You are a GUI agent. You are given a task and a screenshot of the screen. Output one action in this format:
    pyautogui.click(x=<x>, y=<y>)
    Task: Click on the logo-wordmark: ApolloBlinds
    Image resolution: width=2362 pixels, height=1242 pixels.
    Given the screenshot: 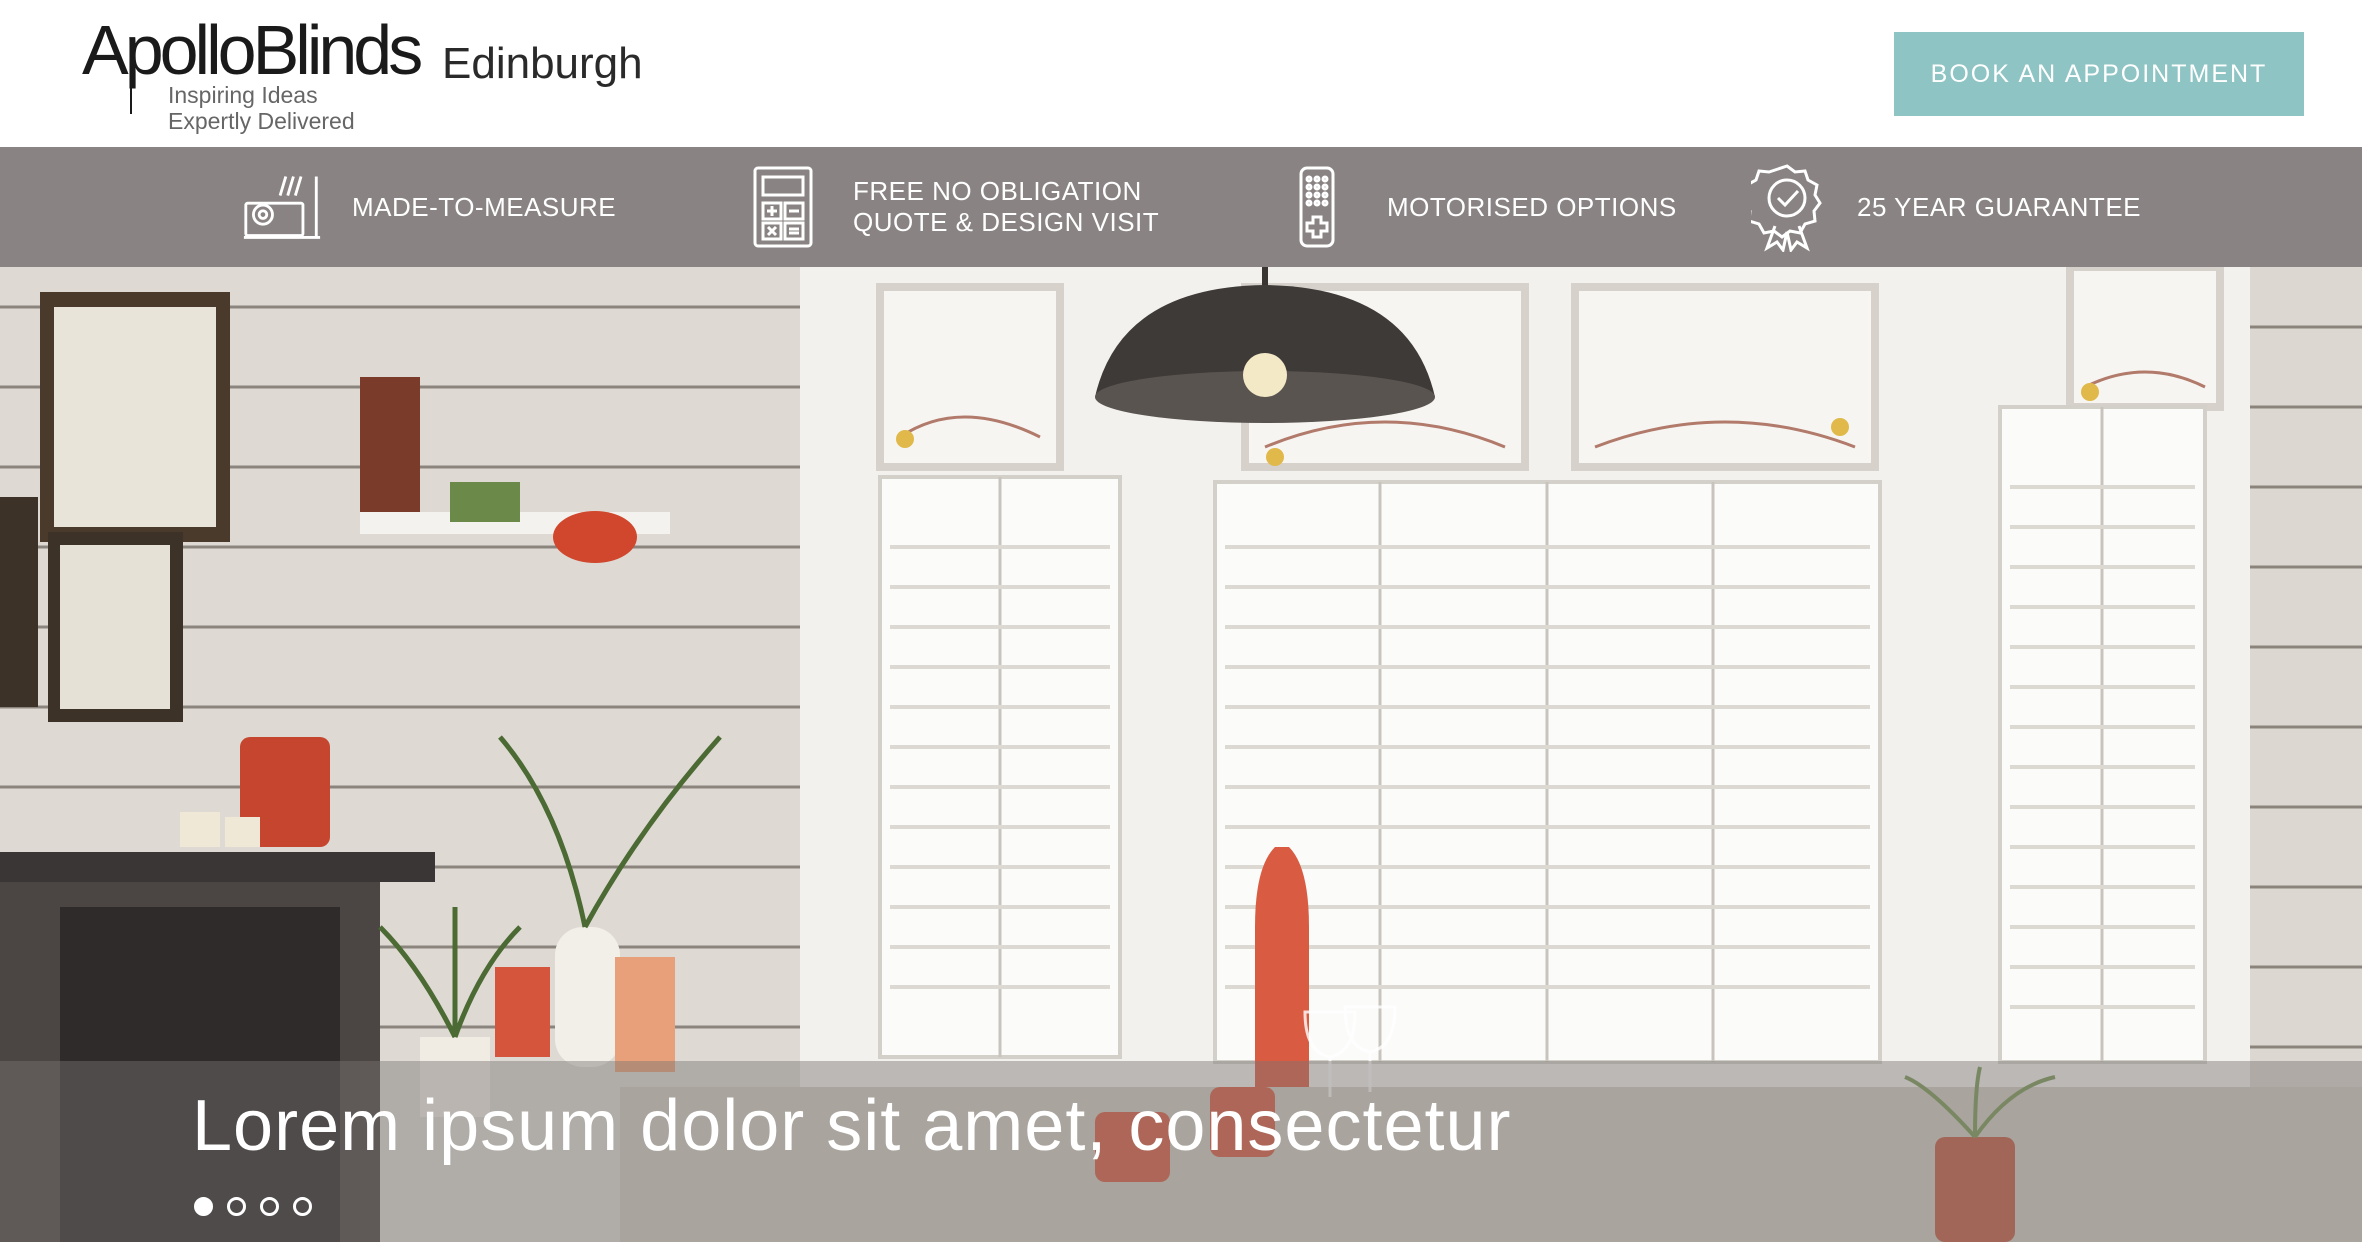 What is the action you would take?
    pyautogui.click(x=252, y=50)
    